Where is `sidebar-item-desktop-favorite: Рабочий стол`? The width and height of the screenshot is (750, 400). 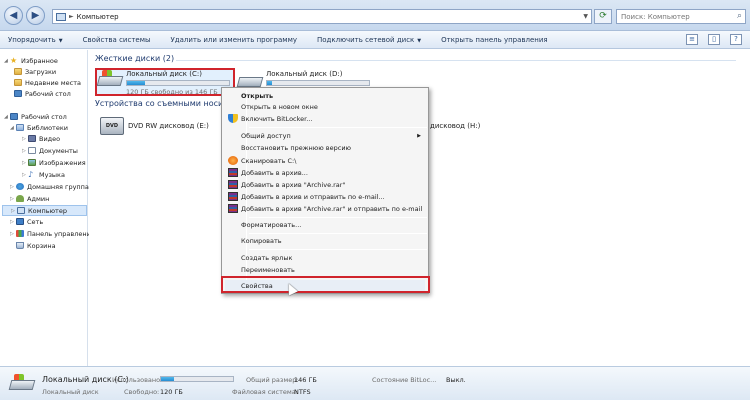
sidebar-item-desktop-favorite: Рабочий стол is located at coordinates (42, 93).